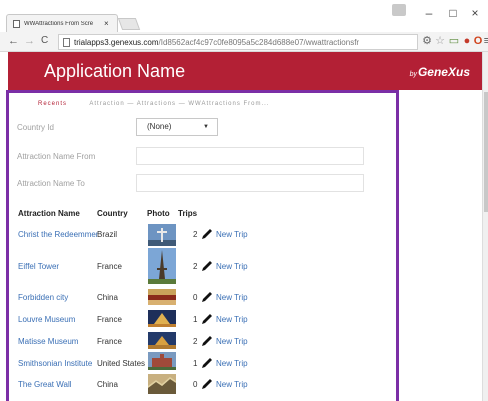 The width and height of the screenshot is (488, 401). I want to click on brand-logo: byGeneXus, so click(440, 72).